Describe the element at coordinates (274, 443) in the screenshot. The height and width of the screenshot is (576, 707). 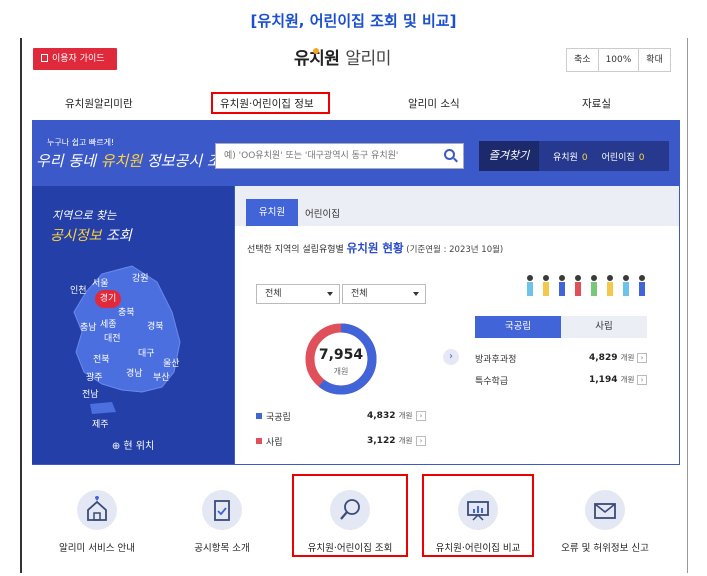
I see `legend-label-private: 사립` at that location.